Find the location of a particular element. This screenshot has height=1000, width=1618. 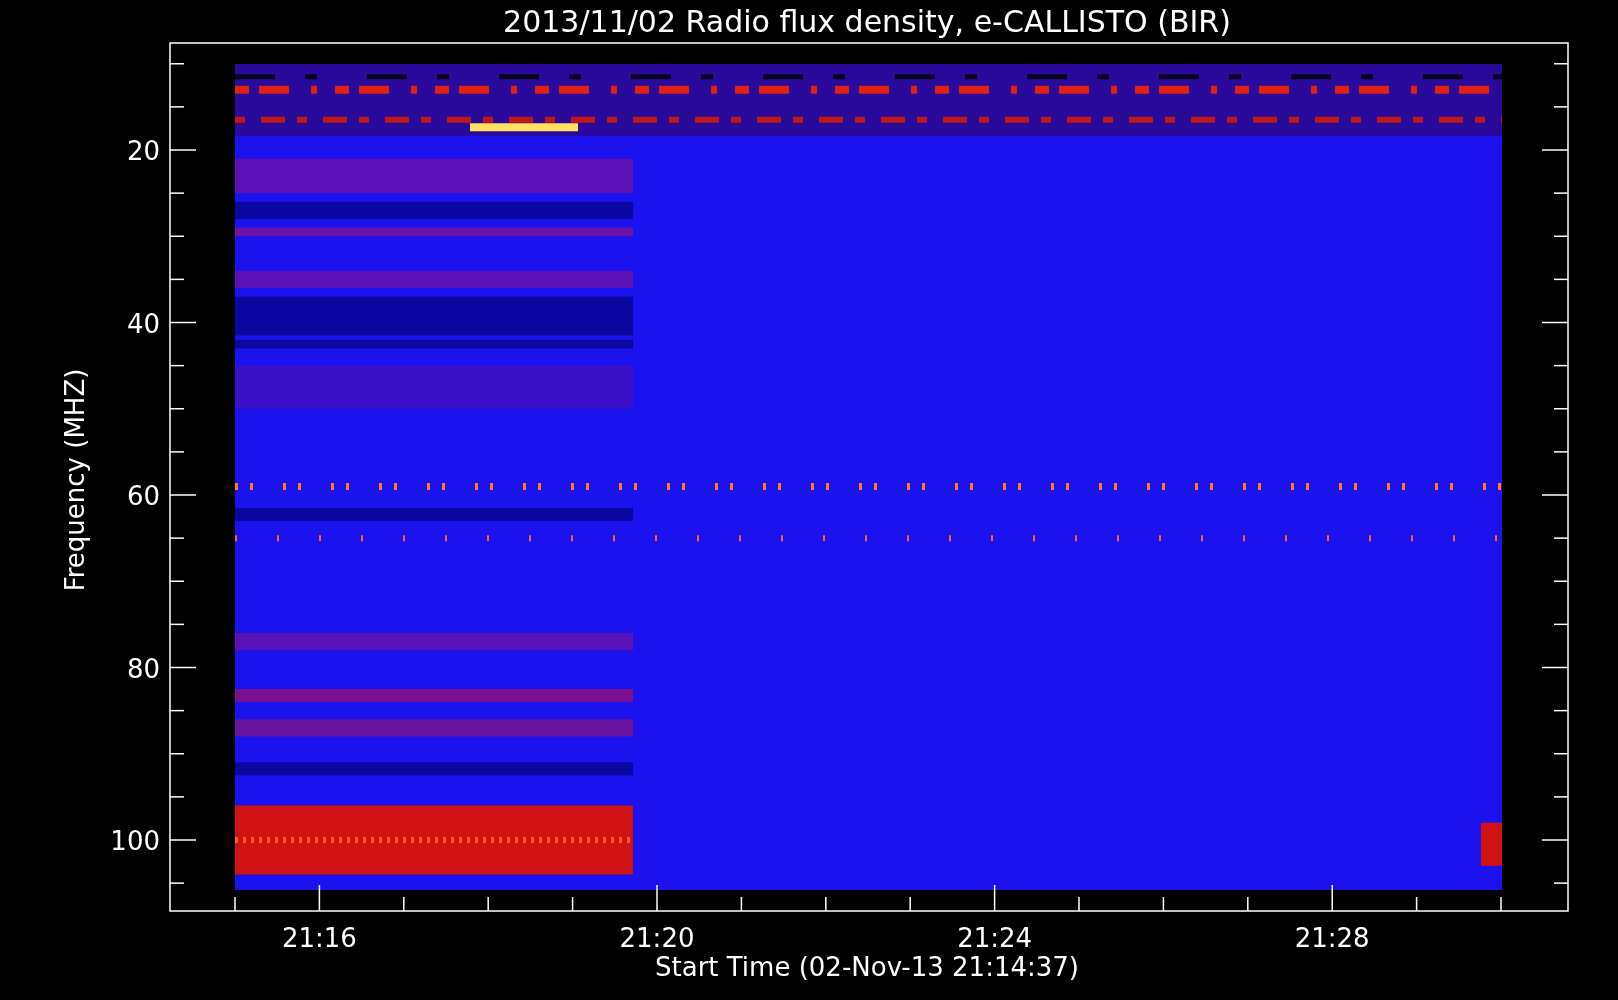

y-tick-label: 60 is located at coordinates (143, 496).